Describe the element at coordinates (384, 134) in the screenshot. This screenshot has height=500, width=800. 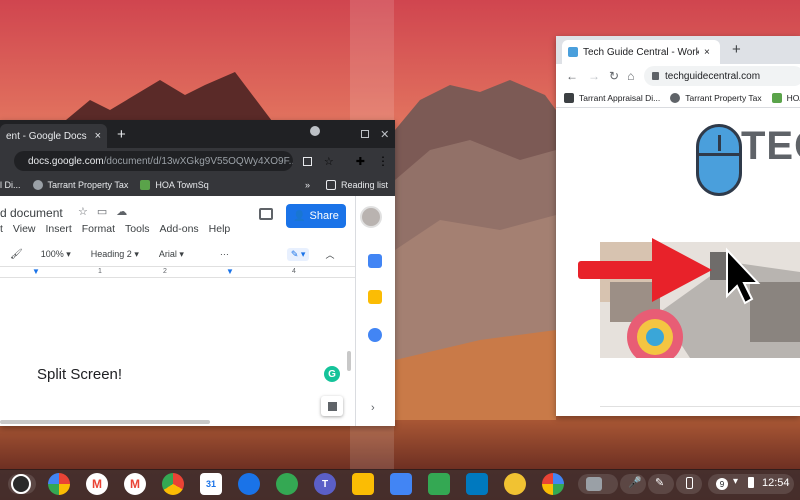
I see `close-window-icon: ✕` at that location.